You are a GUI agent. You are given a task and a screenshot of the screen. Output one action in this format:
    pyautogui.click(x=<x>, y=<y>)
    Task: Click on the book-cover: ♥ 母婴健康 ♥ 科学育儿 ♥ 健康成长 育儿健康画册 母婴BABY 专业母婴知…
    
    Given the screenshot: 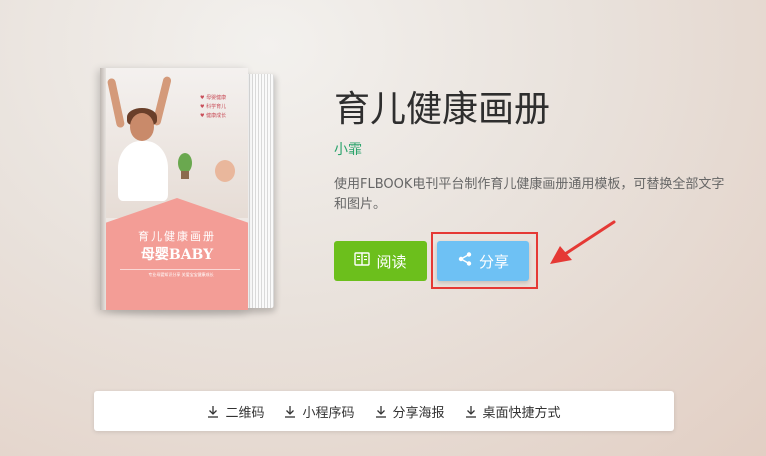 What is the action you would take?
    pyautogui.click(x=188, y=192)
    